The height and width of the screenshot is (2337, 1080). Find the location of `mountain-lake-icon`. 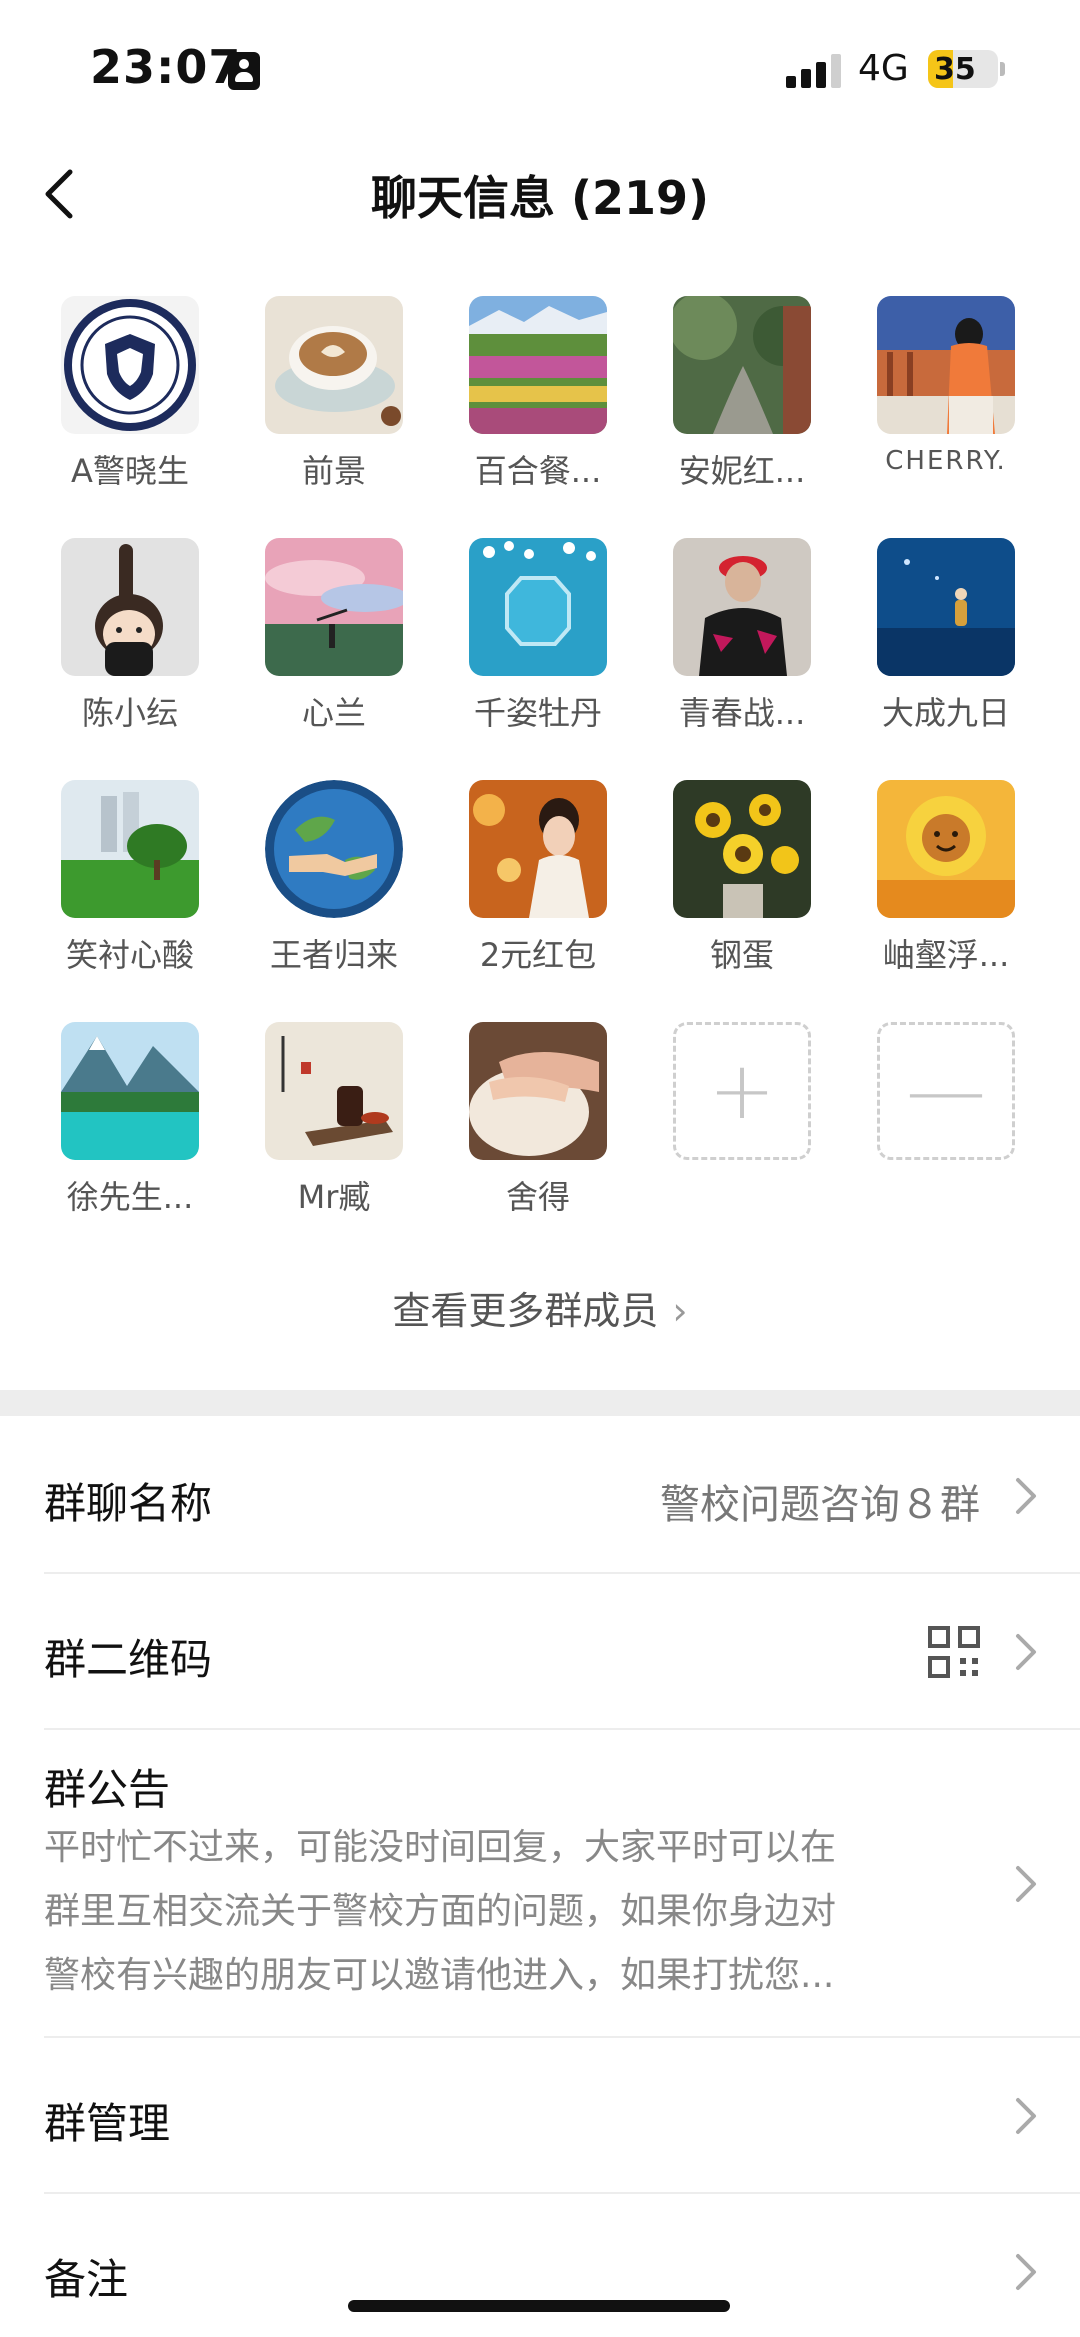

mountain-lake-icon is located at coordinates (130, 1091).